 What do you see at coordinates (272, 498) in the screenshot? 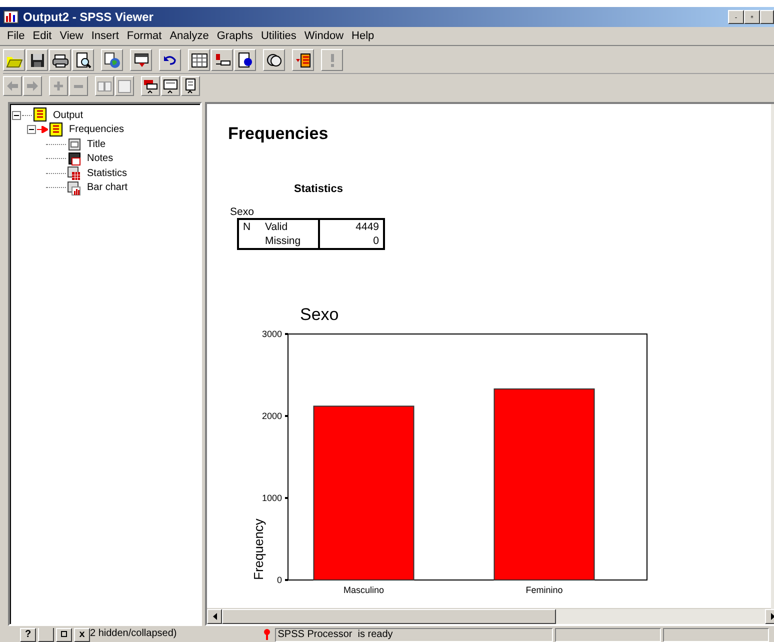
I see `tick-label: 1000` at bounding box center [272, 498].